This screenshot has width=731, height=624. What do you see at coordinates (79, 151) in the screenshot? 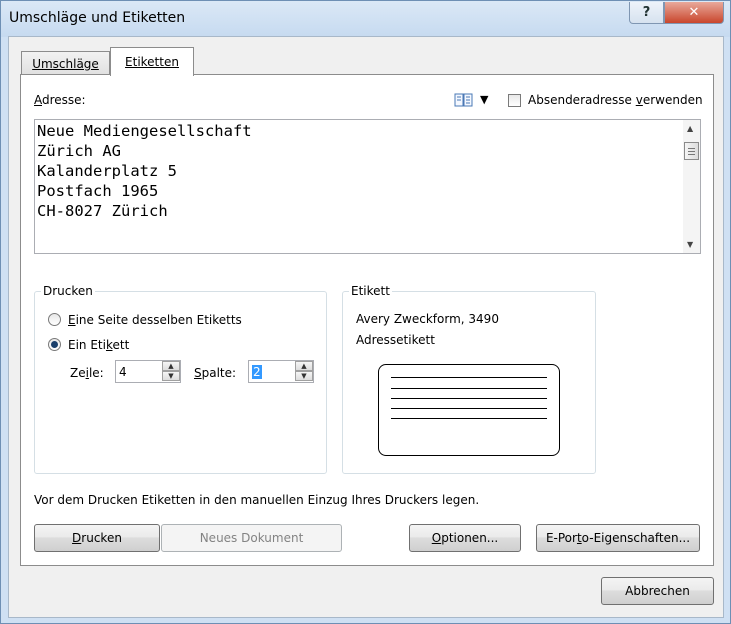
I see `address-line: Zürich AG` at bounding box center [79, 151].